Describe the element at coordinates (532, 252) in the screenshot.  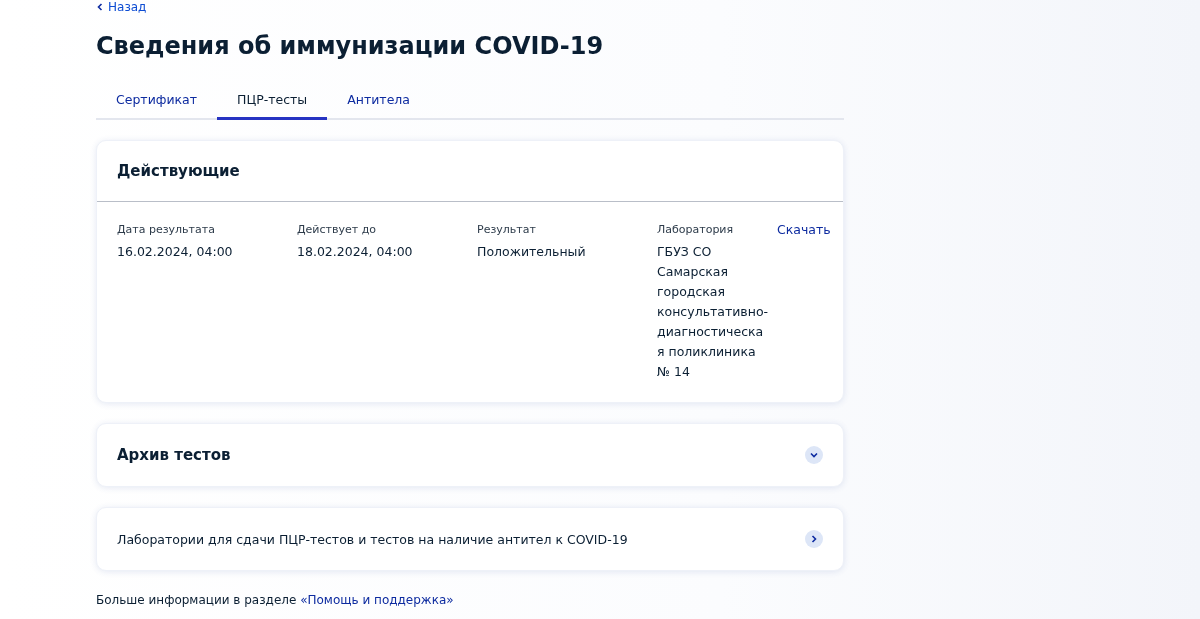
I see `field-value: Положительный` at that location.